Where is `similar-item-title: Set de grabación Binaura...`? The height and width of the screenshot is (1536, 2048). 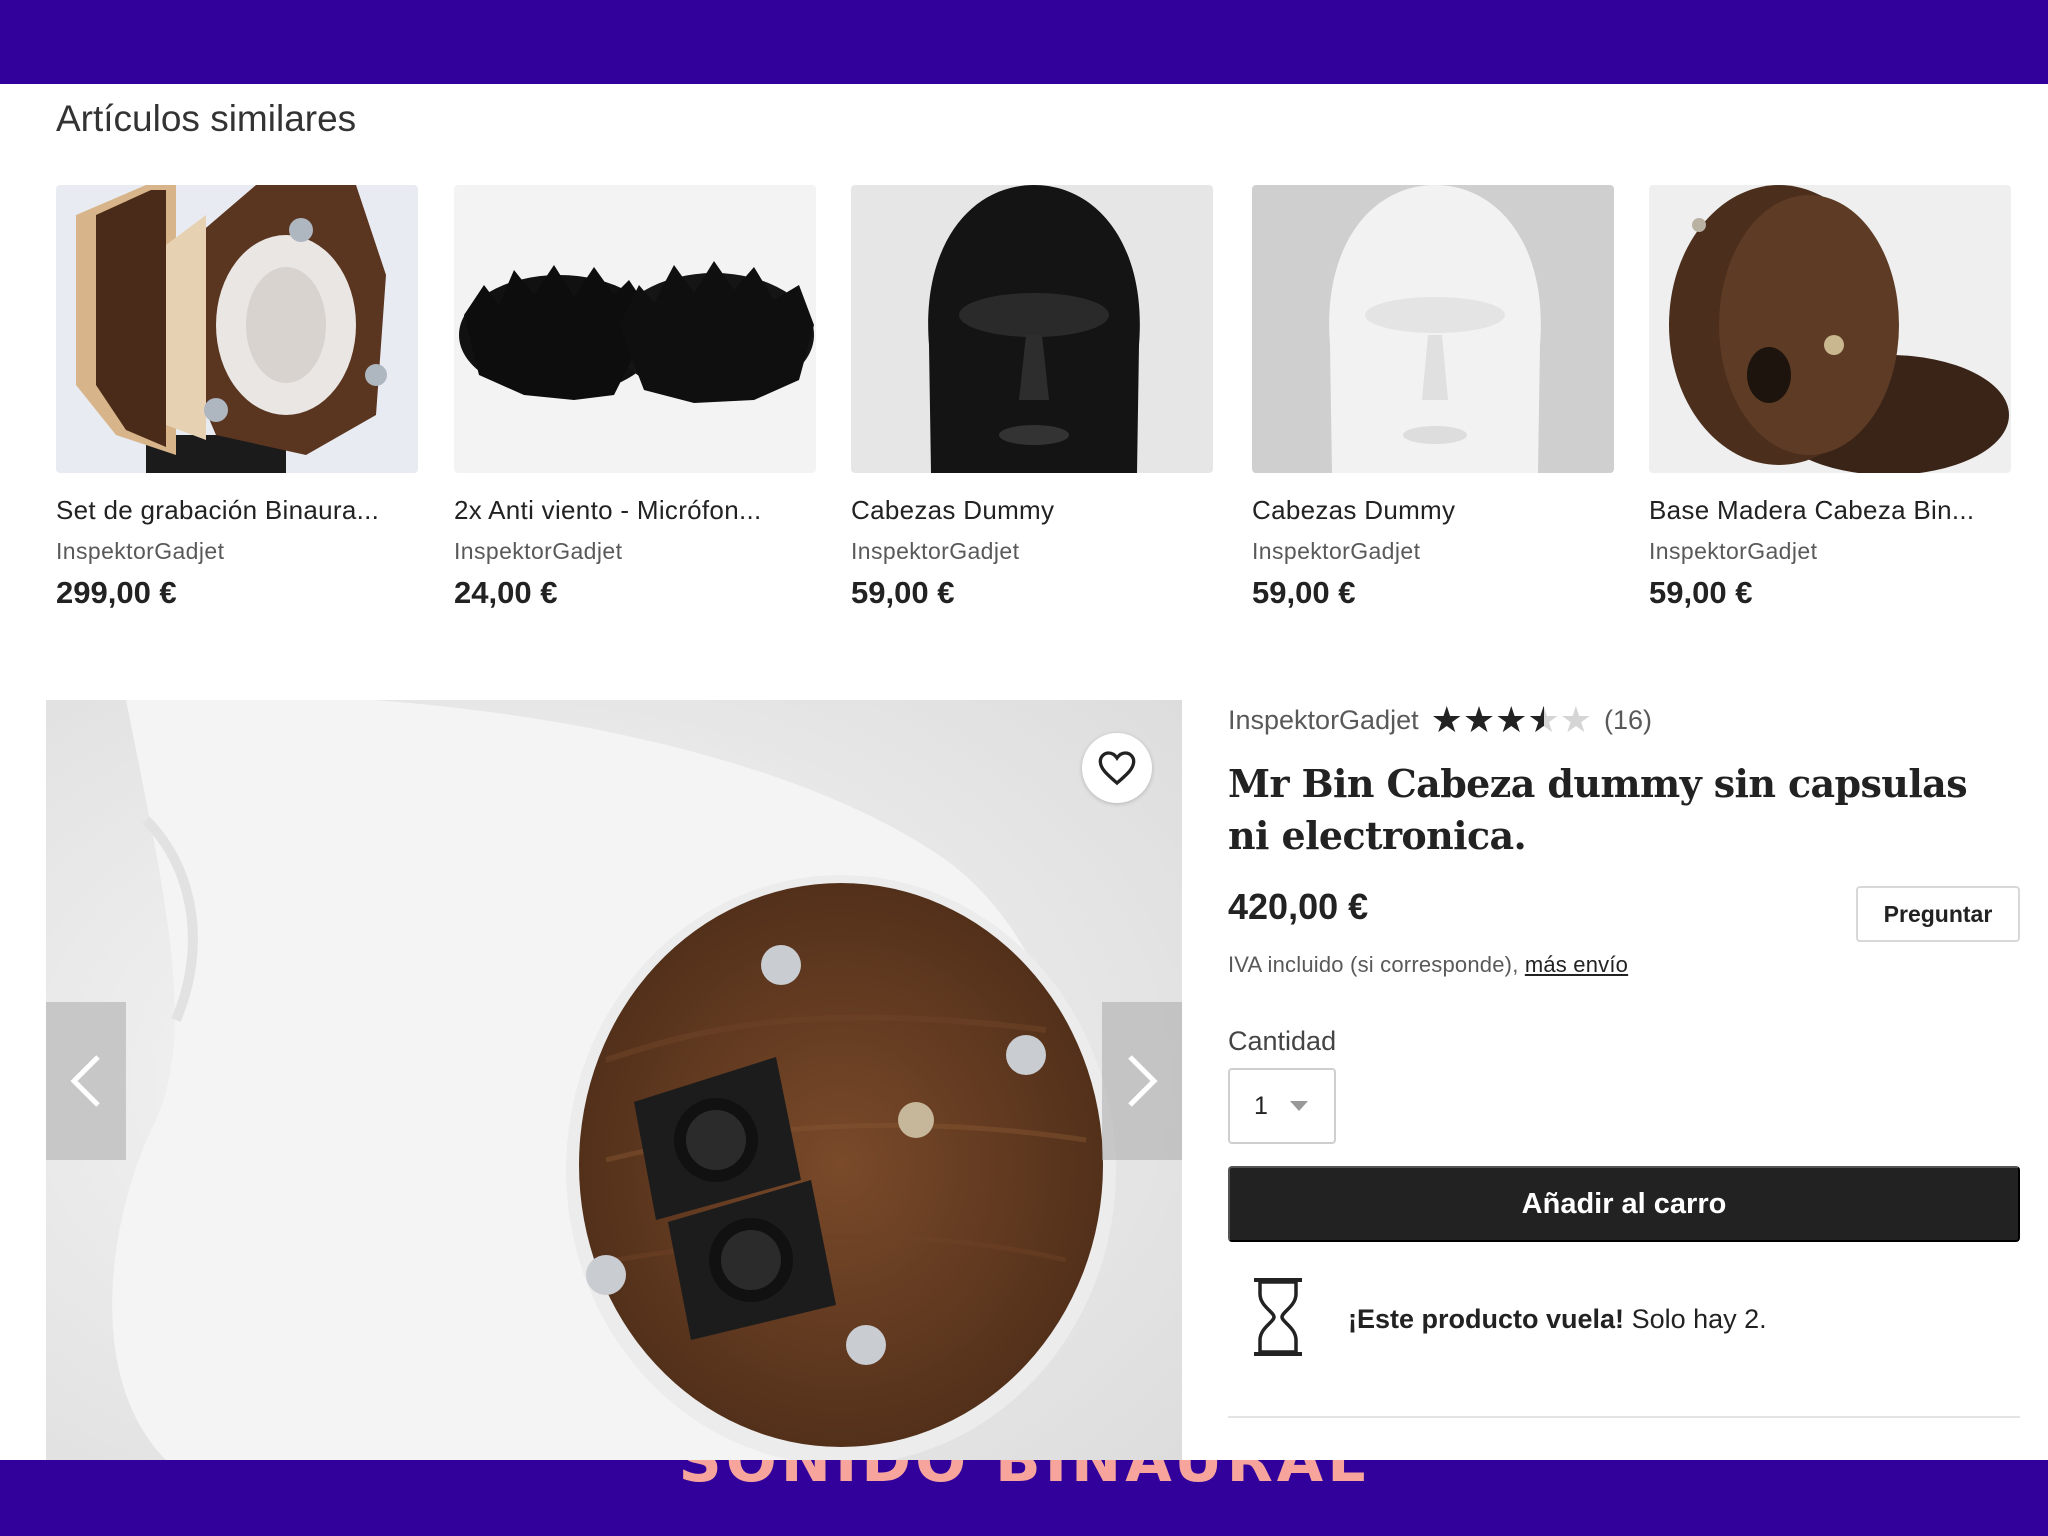 similar-item-title: Set de grabación Binaura... is located at coordinates (237, 510).